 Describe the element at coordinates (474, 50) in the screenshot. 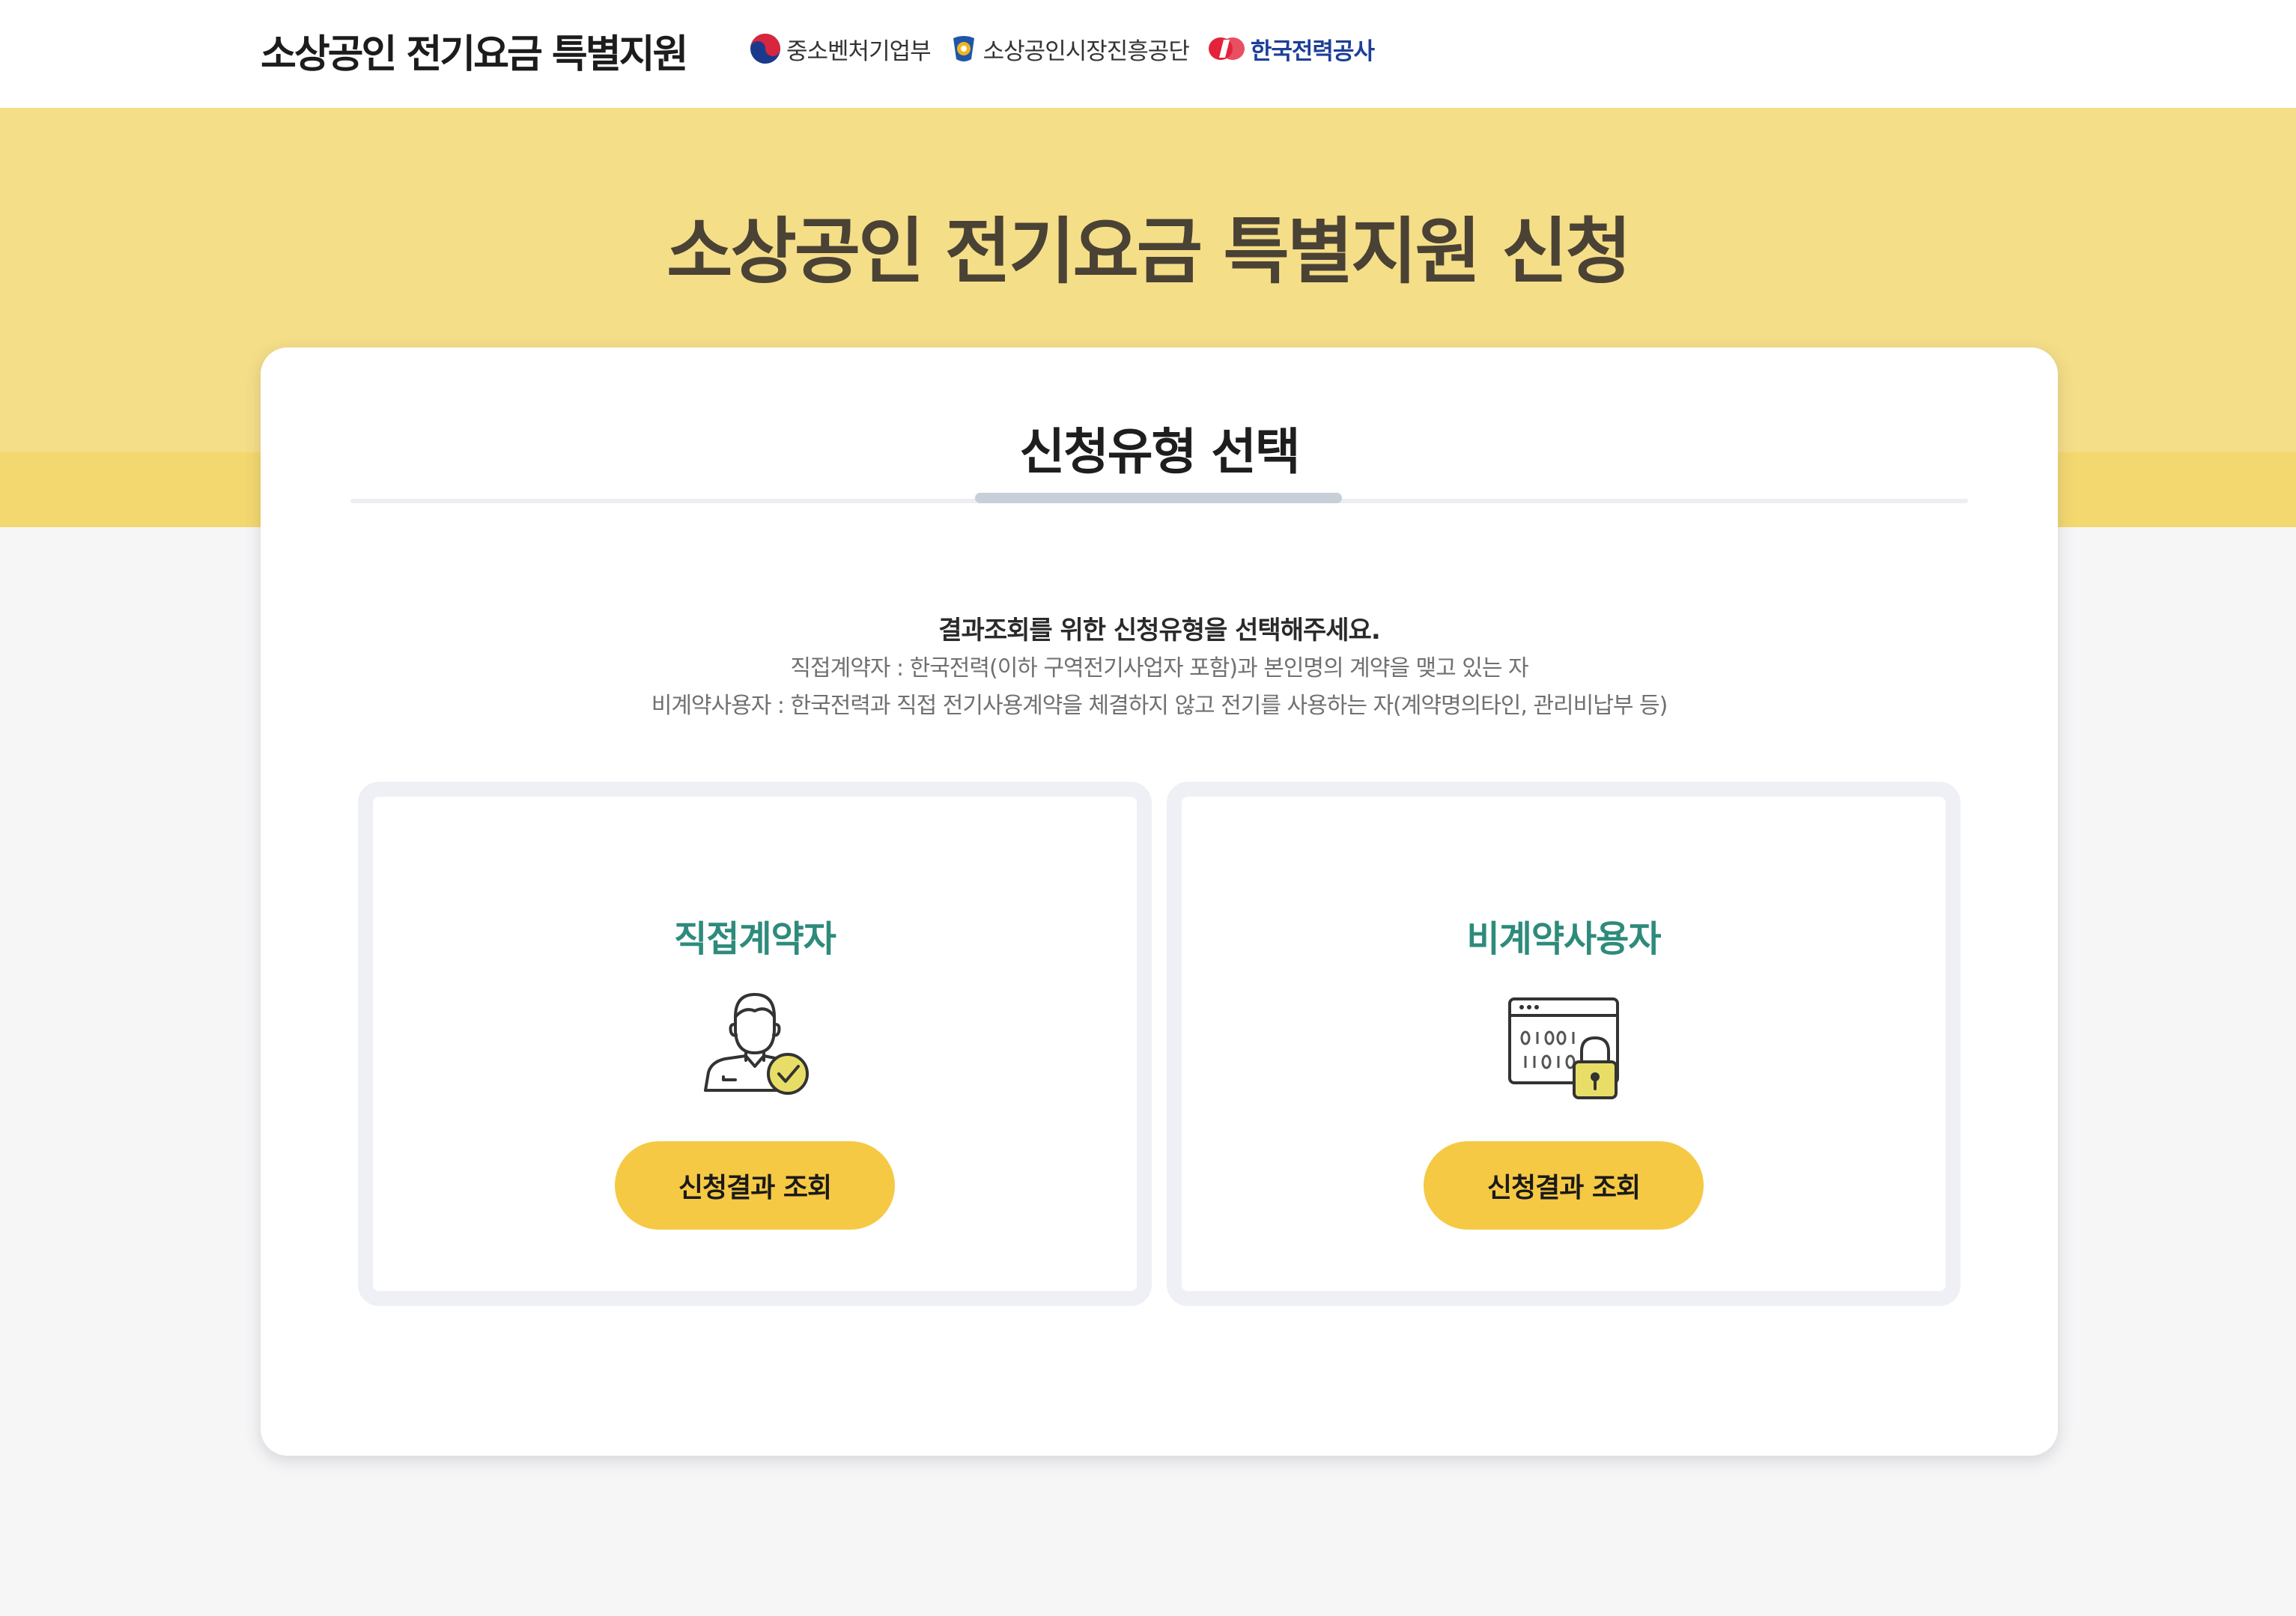

I see `site-logo: 소상공인 전기요금 특별지원` at that location.